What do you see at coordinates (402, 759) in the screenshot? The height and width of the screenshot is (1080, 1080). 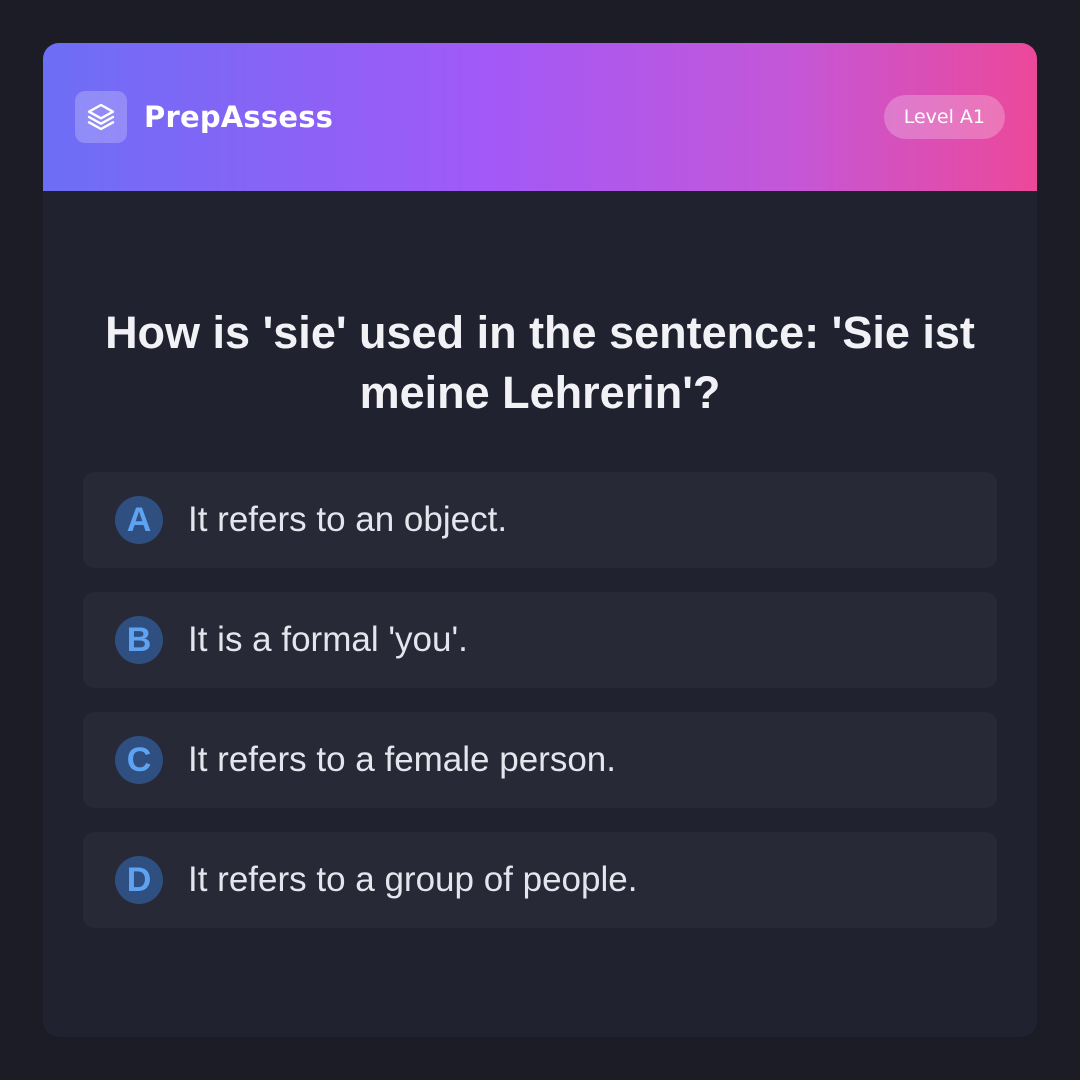 I see `option-text: It refers to a female person.` at bounding box center [402, 759].